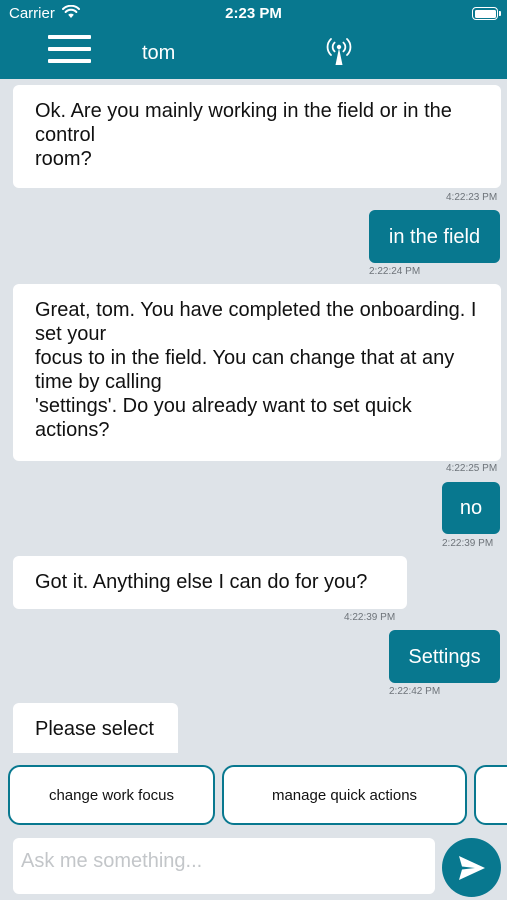 Image resolution: width=507 pixels, height=900 pixels. Describe the element at coordinates (444, 656) in the screenshot. I see `user-message: Settings` at that location.